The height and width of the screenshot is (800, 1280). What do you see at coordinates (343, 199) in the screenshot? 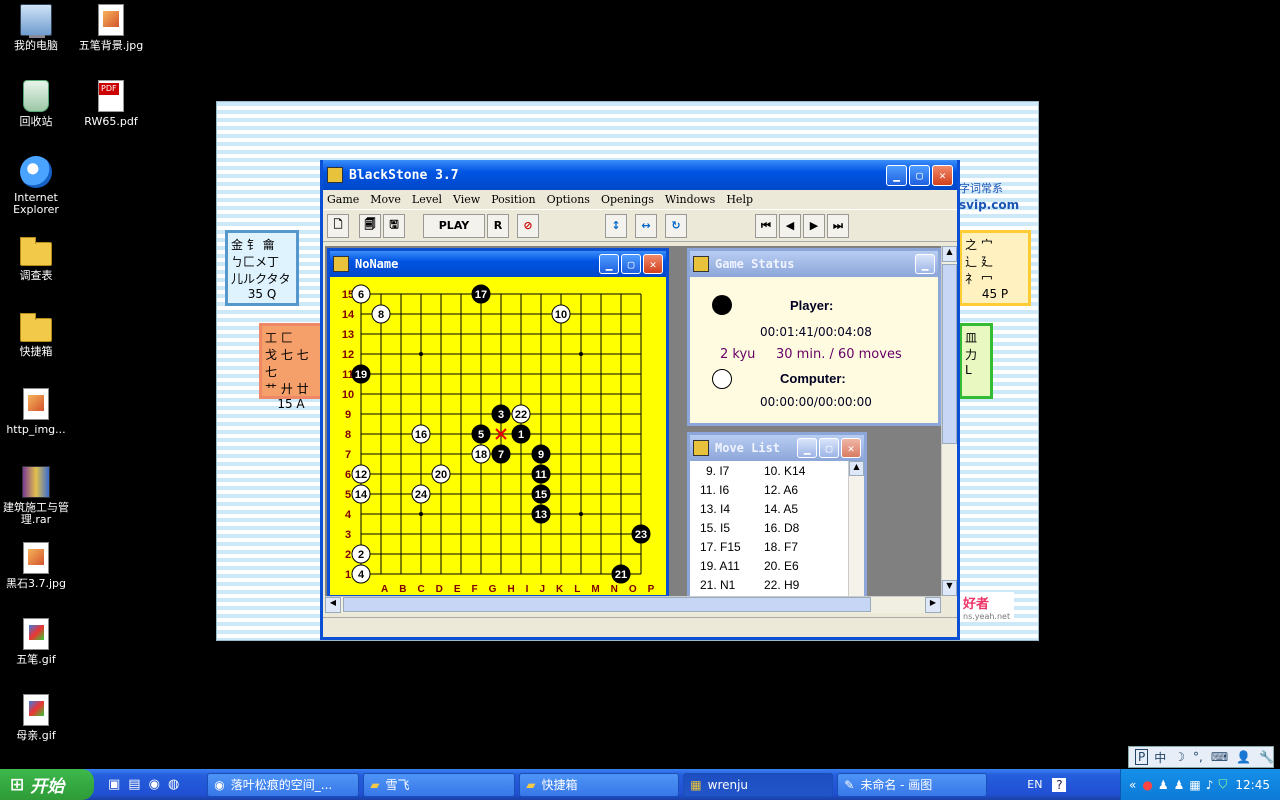
I see `menu-game: Game` at bounding box center [343, 199].